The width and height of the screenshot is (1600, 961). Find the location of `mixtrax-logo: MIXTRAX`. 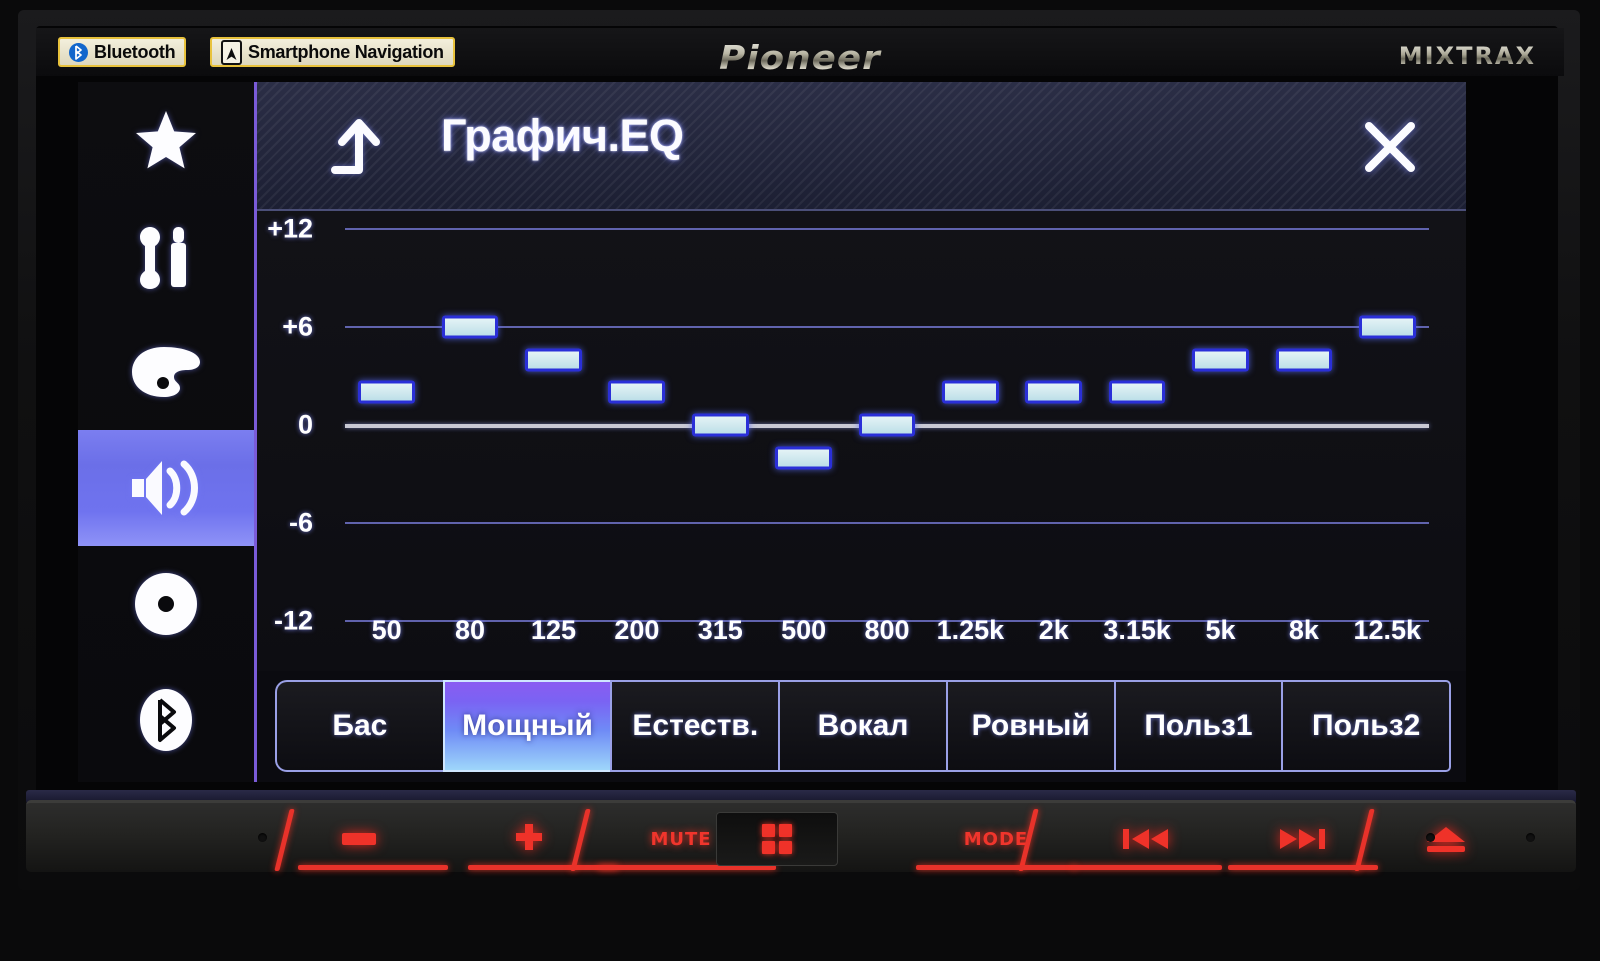

mixtrax-logo: MIXTRAX is located at coordinates (1467, 56).